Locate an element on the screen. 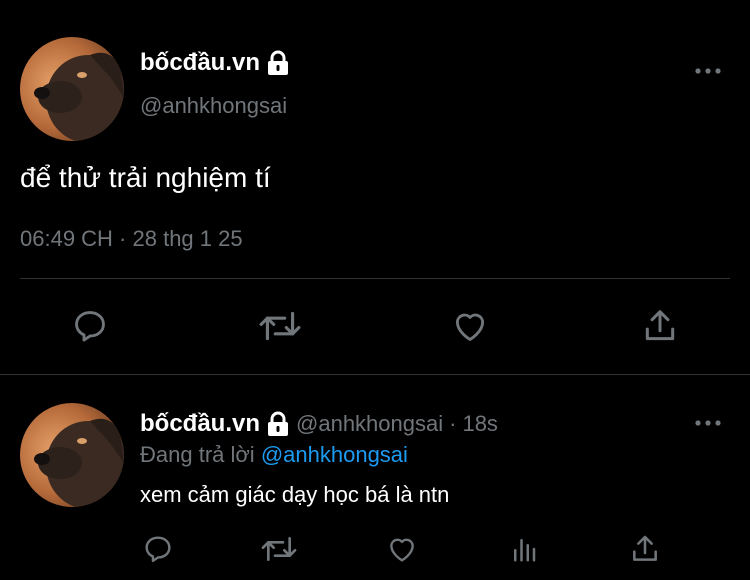  tweet-age: 18s is located at coordinates (479, 424).